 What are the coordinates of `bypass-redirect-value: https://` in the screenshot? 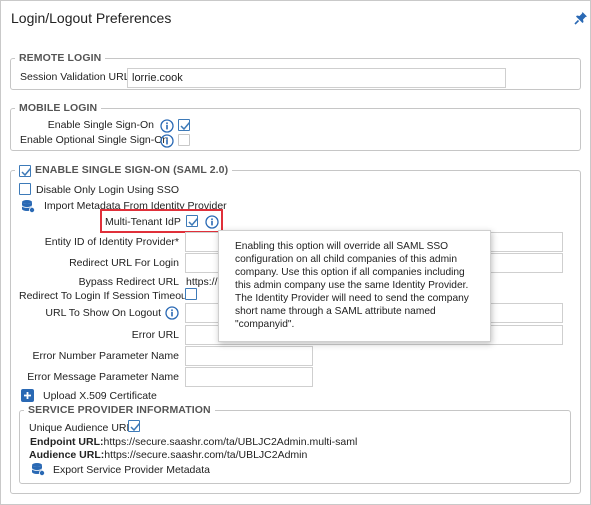 It's located at (202, 282).